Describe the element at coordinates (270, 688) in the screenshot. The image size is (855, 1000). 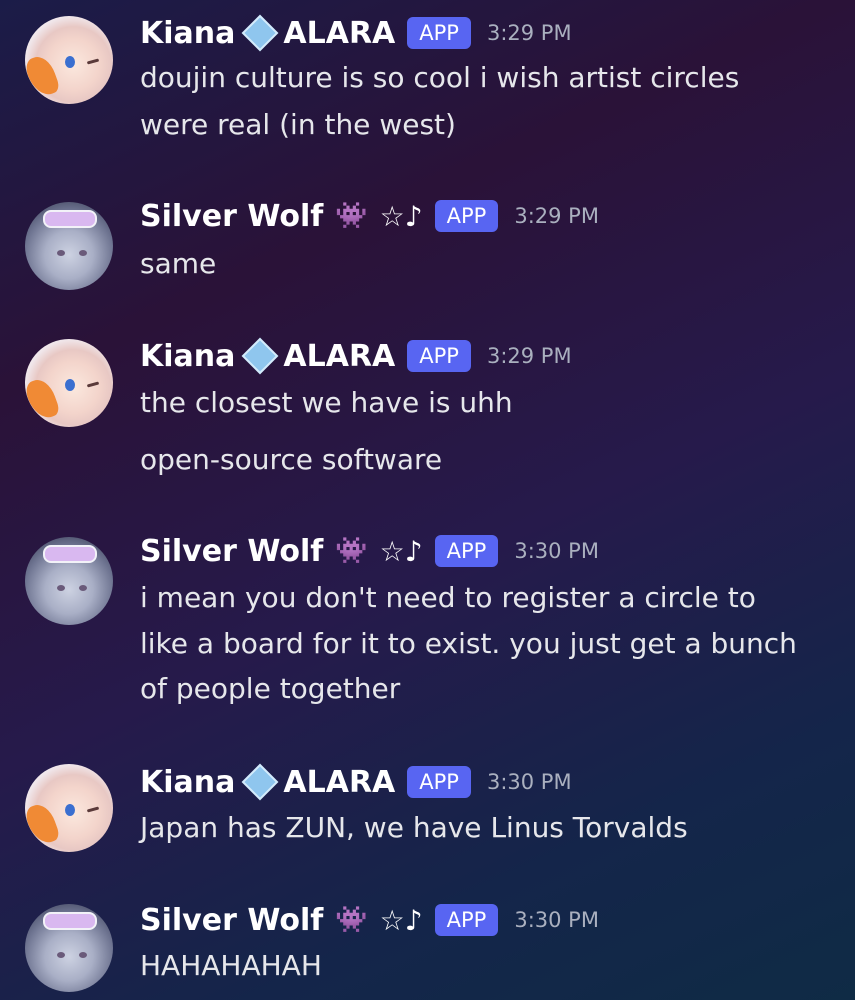
I see `message-text: of people together` at that location.